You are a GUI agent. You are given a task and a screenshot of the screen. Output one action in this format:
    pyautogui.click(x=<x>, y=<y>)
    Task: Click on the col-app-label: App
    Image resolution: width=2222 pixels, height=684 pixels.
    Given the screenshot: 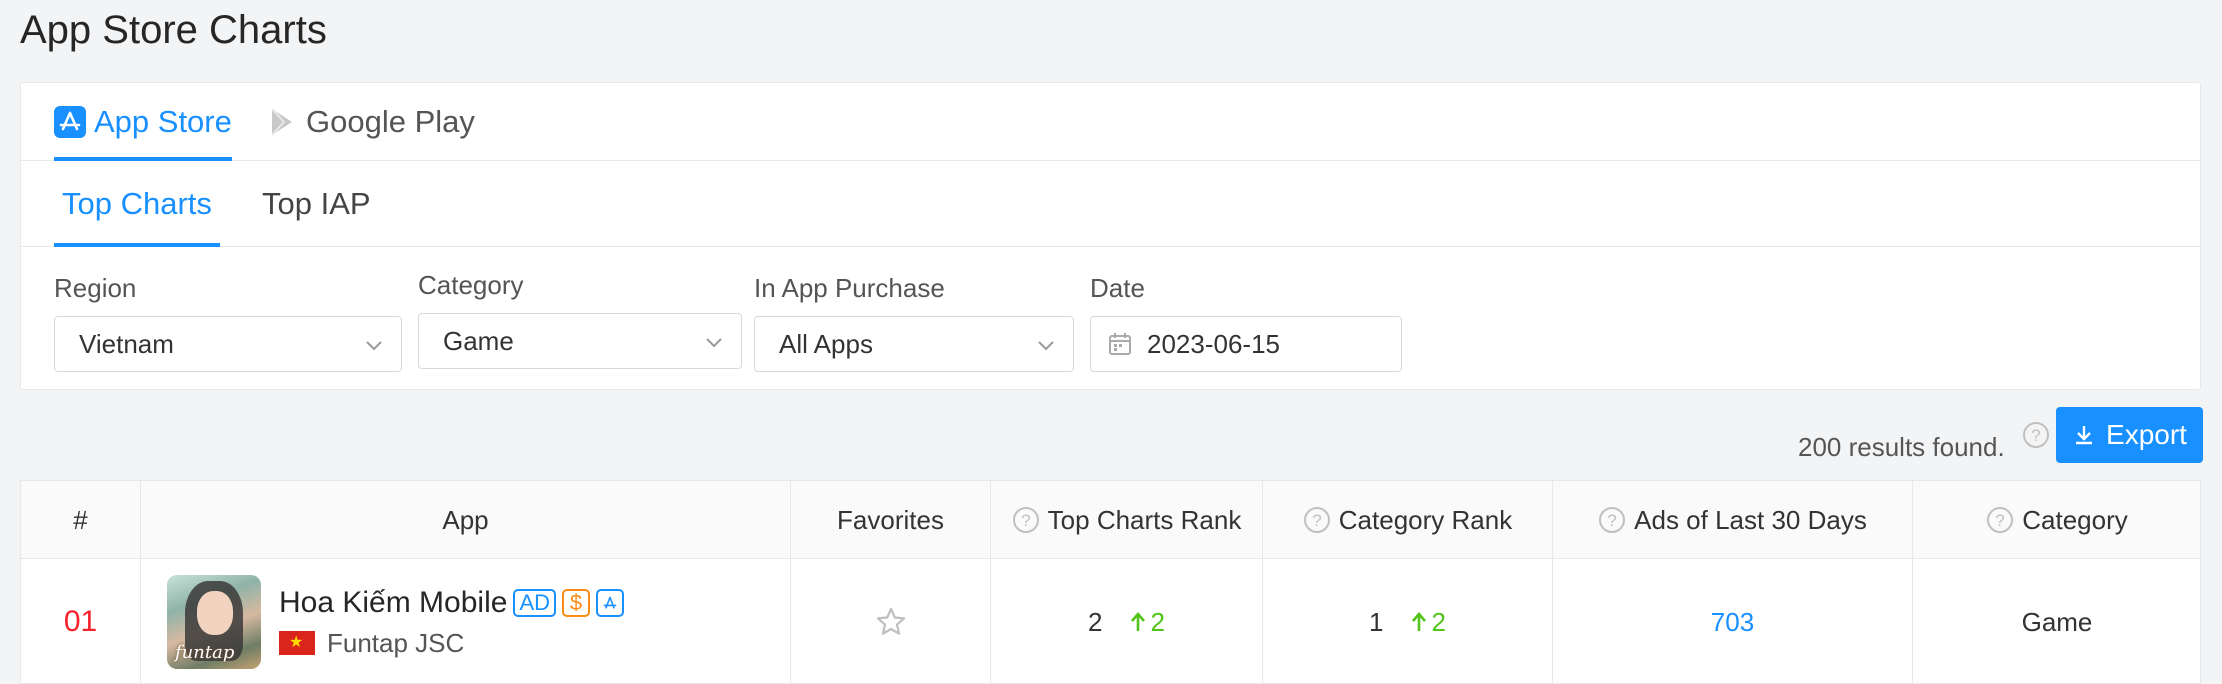 What is the action you would take?
    pyautogui.click(x=465, y=519)
    